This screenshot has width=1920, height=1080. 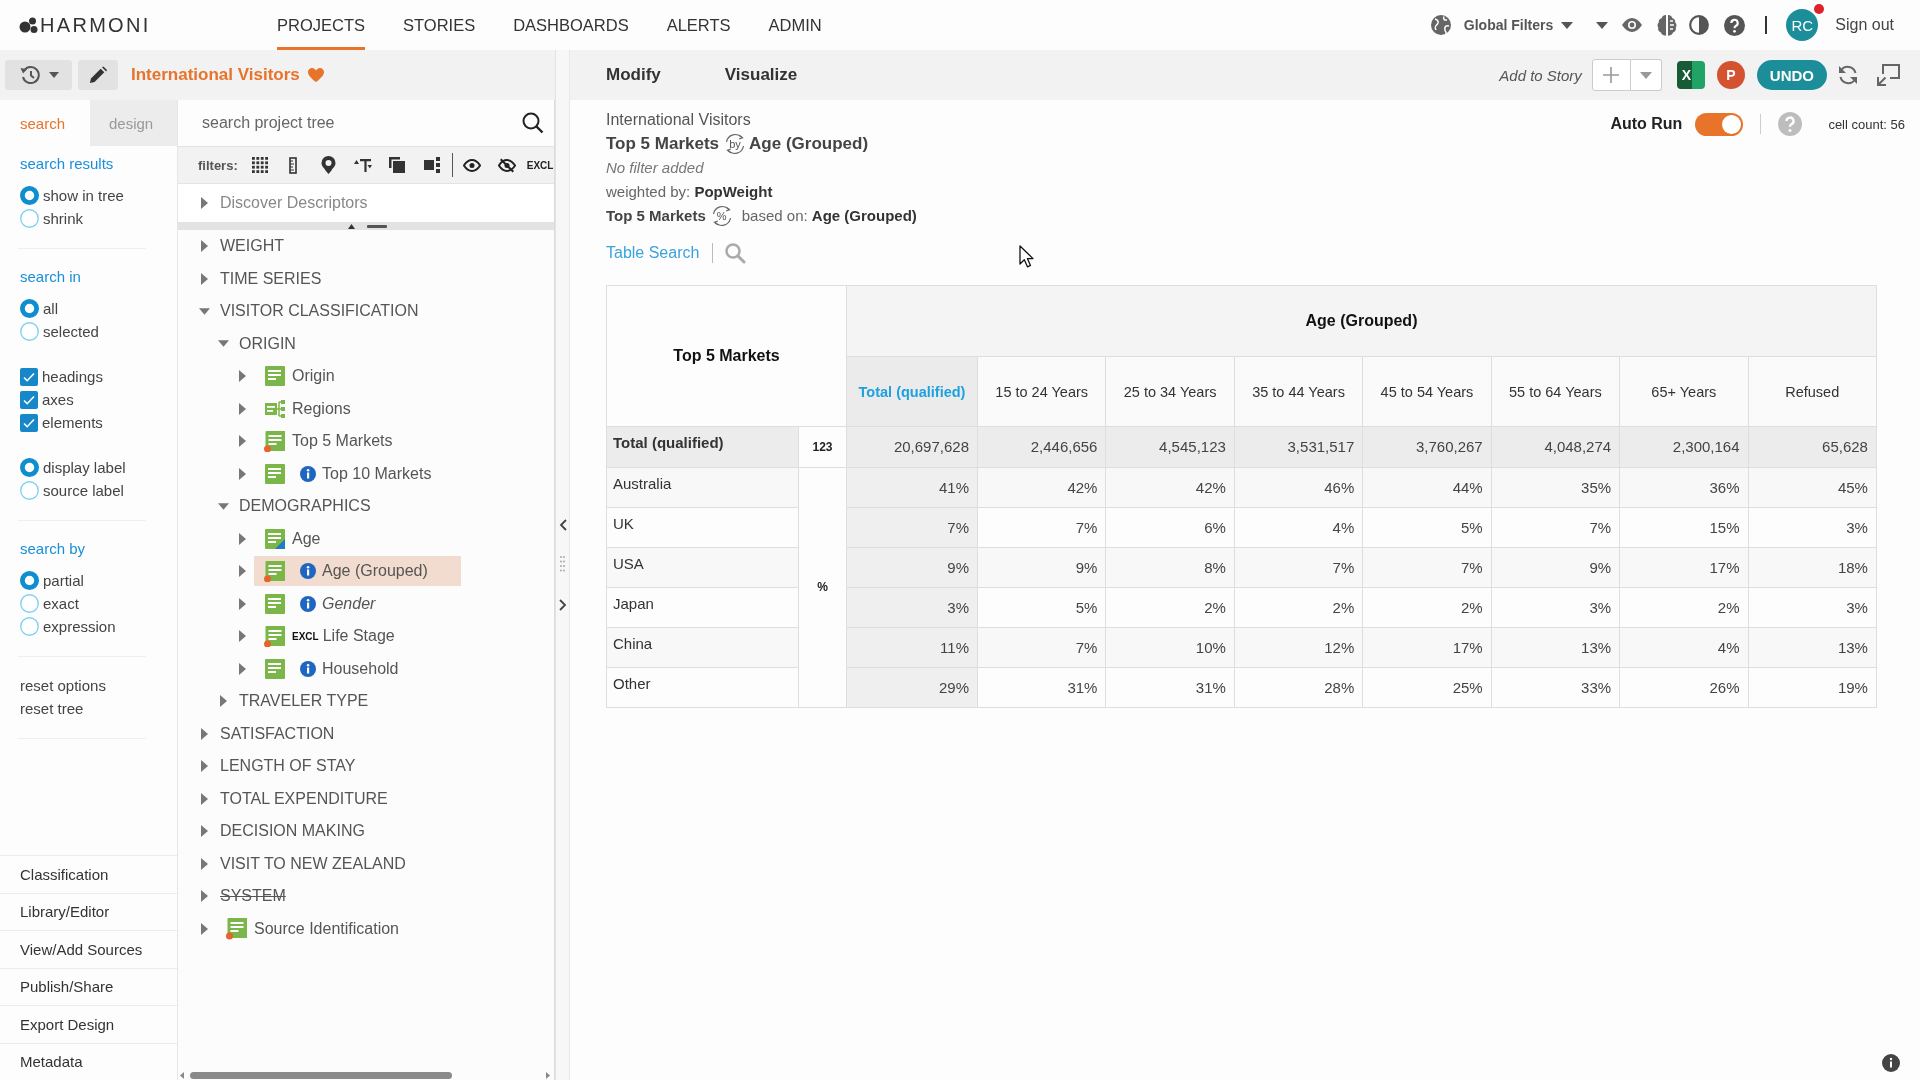 I want to click on sidebar-menu-item: Export Design, so click(x=88, y=1024).